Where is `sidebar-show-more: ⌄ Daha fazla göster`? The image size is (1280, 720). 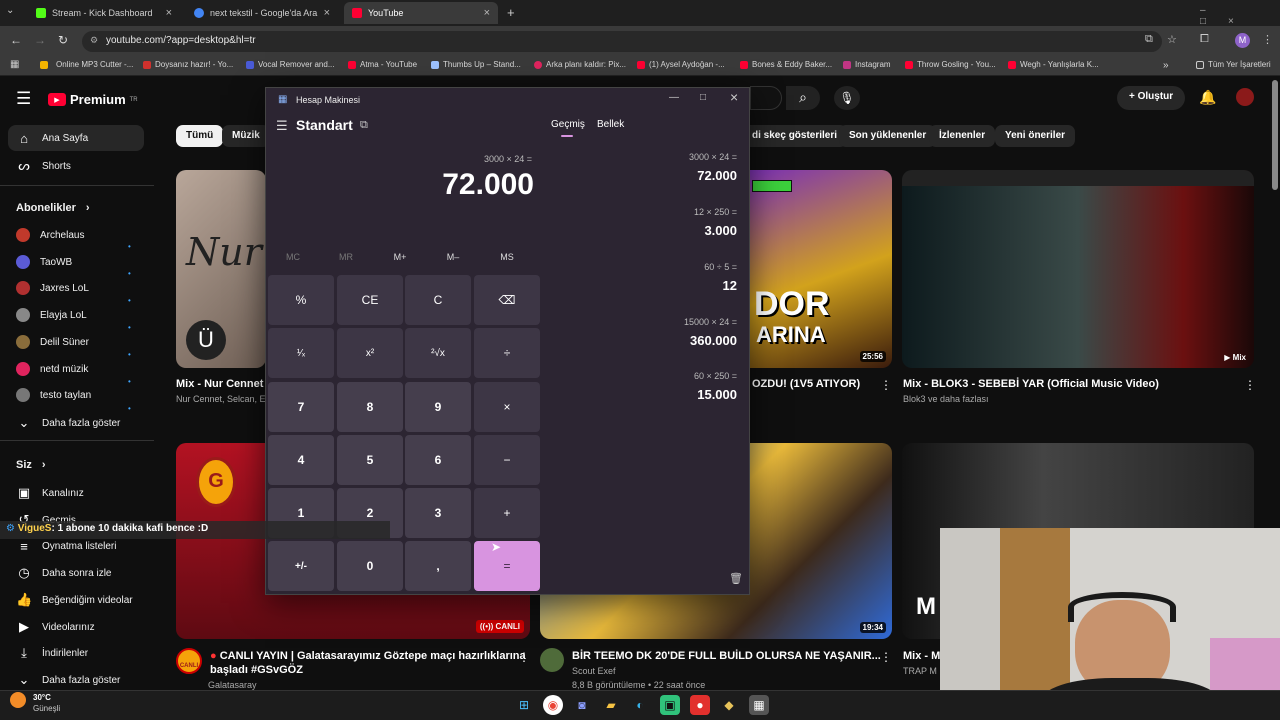
sidebar-show-more: ⌄ Daha fazla göster is located at coordinates (68, 423).